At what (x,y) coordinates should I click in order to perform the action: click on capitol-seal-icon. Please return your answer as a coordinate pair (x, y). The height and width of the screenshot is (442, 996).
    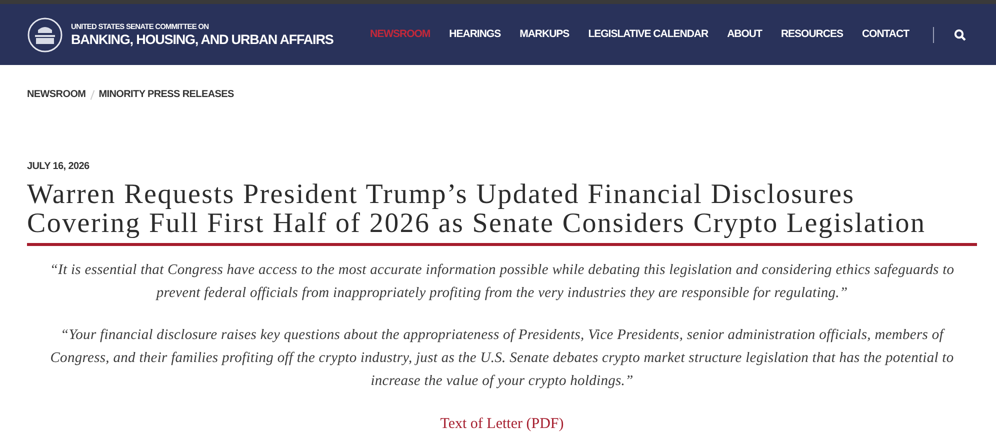
    Looking at the image, I should click on (45, 34).